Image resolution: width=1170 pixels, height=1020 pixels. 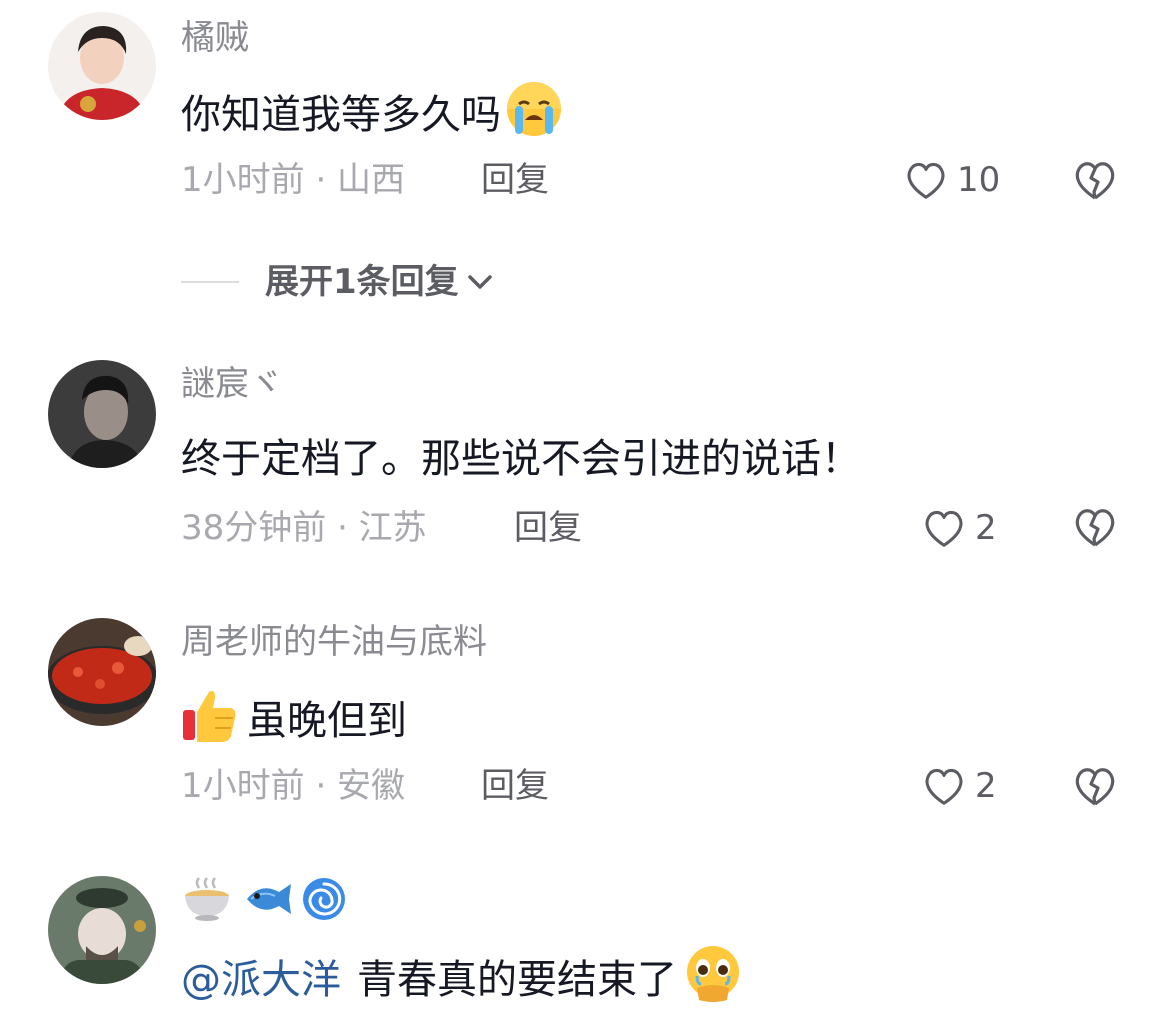 What do you see at coordinates (261, 980) in the screenshot?
I see `mention-link: @派大洋` at bounding box center [261, 980].